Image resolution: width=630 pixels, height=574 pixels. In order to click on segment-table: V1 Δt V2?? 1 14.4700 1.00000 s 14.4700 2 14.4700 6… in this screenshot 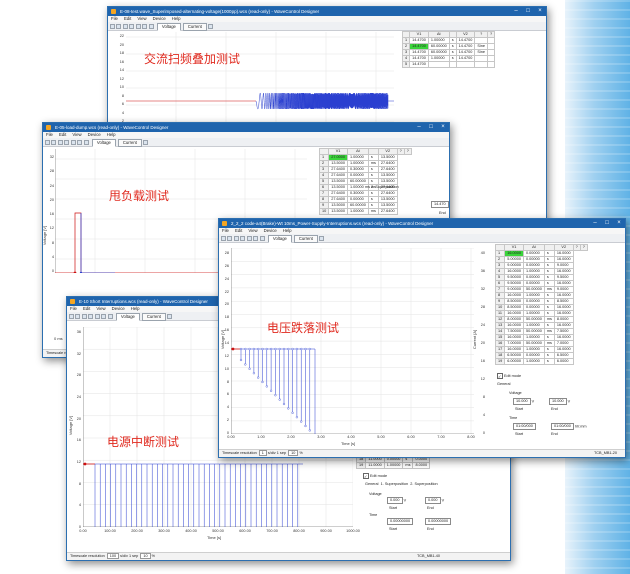, I will do `click(448, 49)`.